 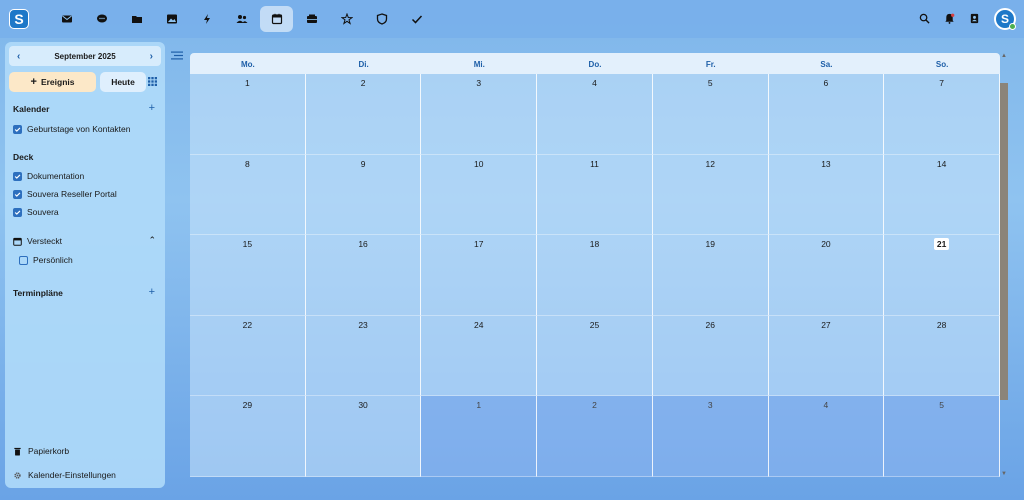 I want to click on view-grid-icon, so click(x=152, y=81).